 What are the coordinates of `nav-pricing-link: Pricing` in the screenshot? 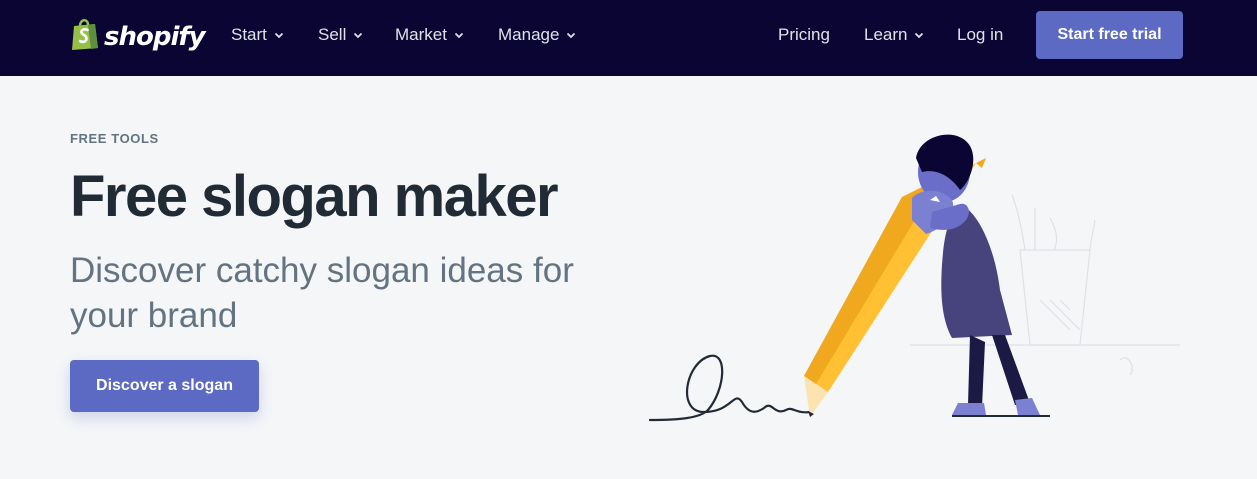 It's located at (804, 35).